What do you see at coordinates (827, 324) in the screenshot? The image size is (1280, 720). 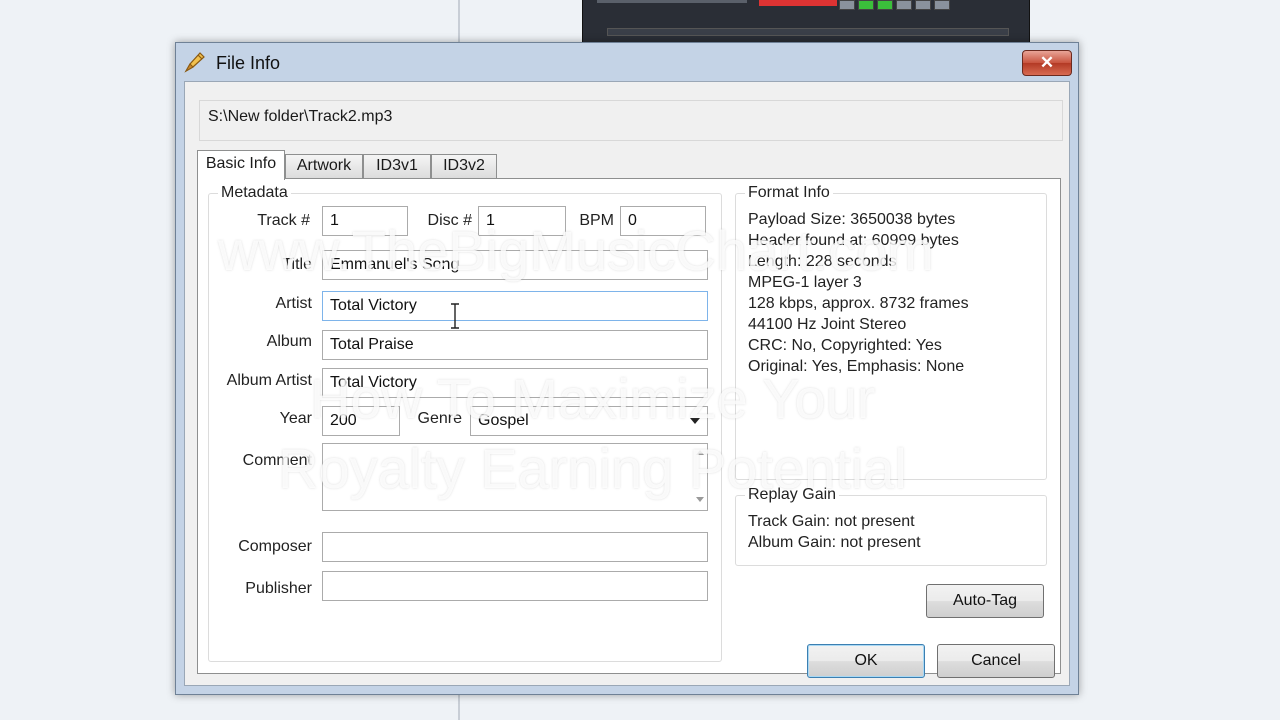 I see `format-line-samplerate: 44100 Hz Joint Stereo` at bounding box center [827, 324].